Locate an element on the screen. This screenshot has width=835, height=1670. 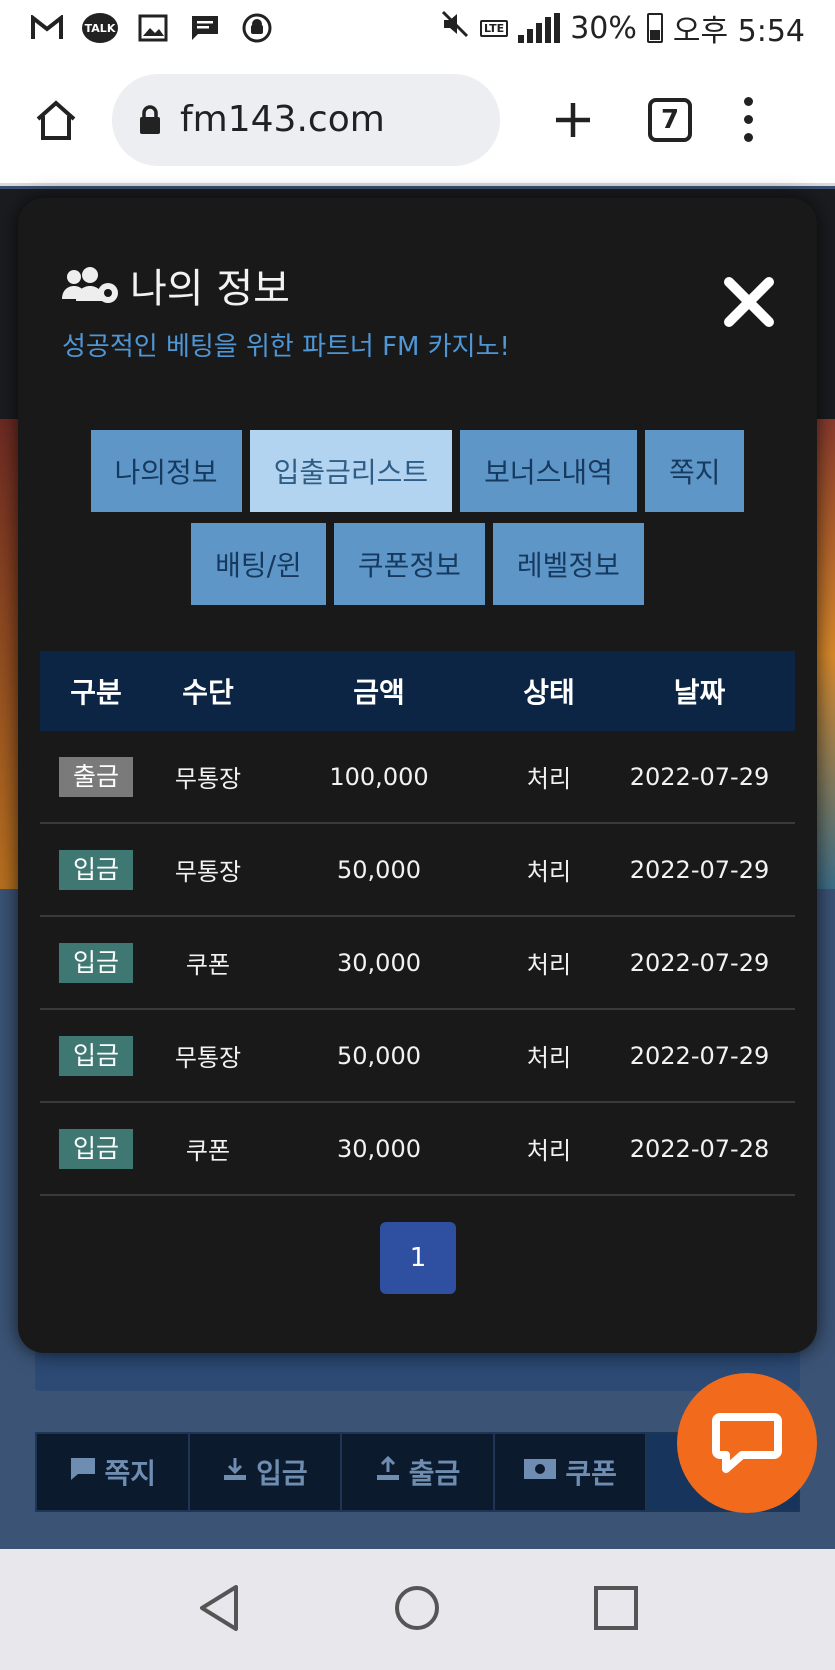
tab-messages: 쪽지 is located at coordinates (694, 471).